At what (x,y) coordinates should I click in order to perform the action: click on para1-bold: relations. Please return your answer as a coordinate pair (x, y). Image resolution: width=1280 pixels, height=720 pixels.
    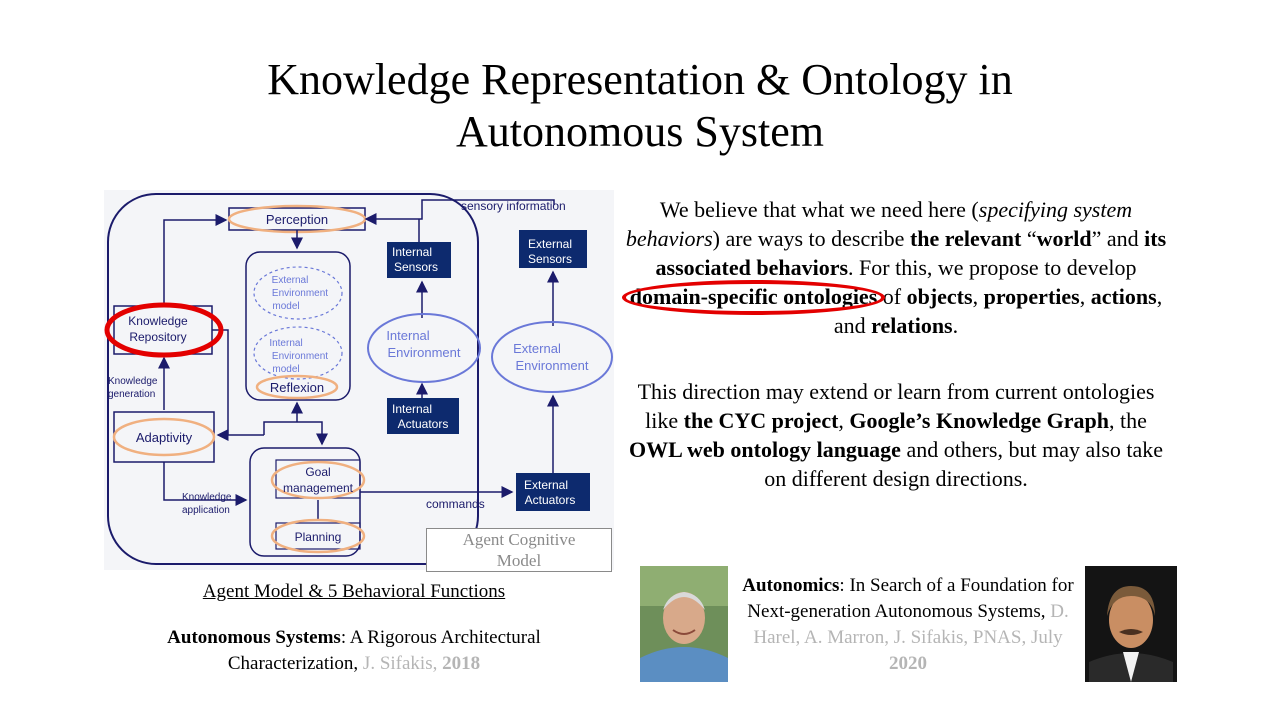
    Looking at the image, I should click on (912, 325).